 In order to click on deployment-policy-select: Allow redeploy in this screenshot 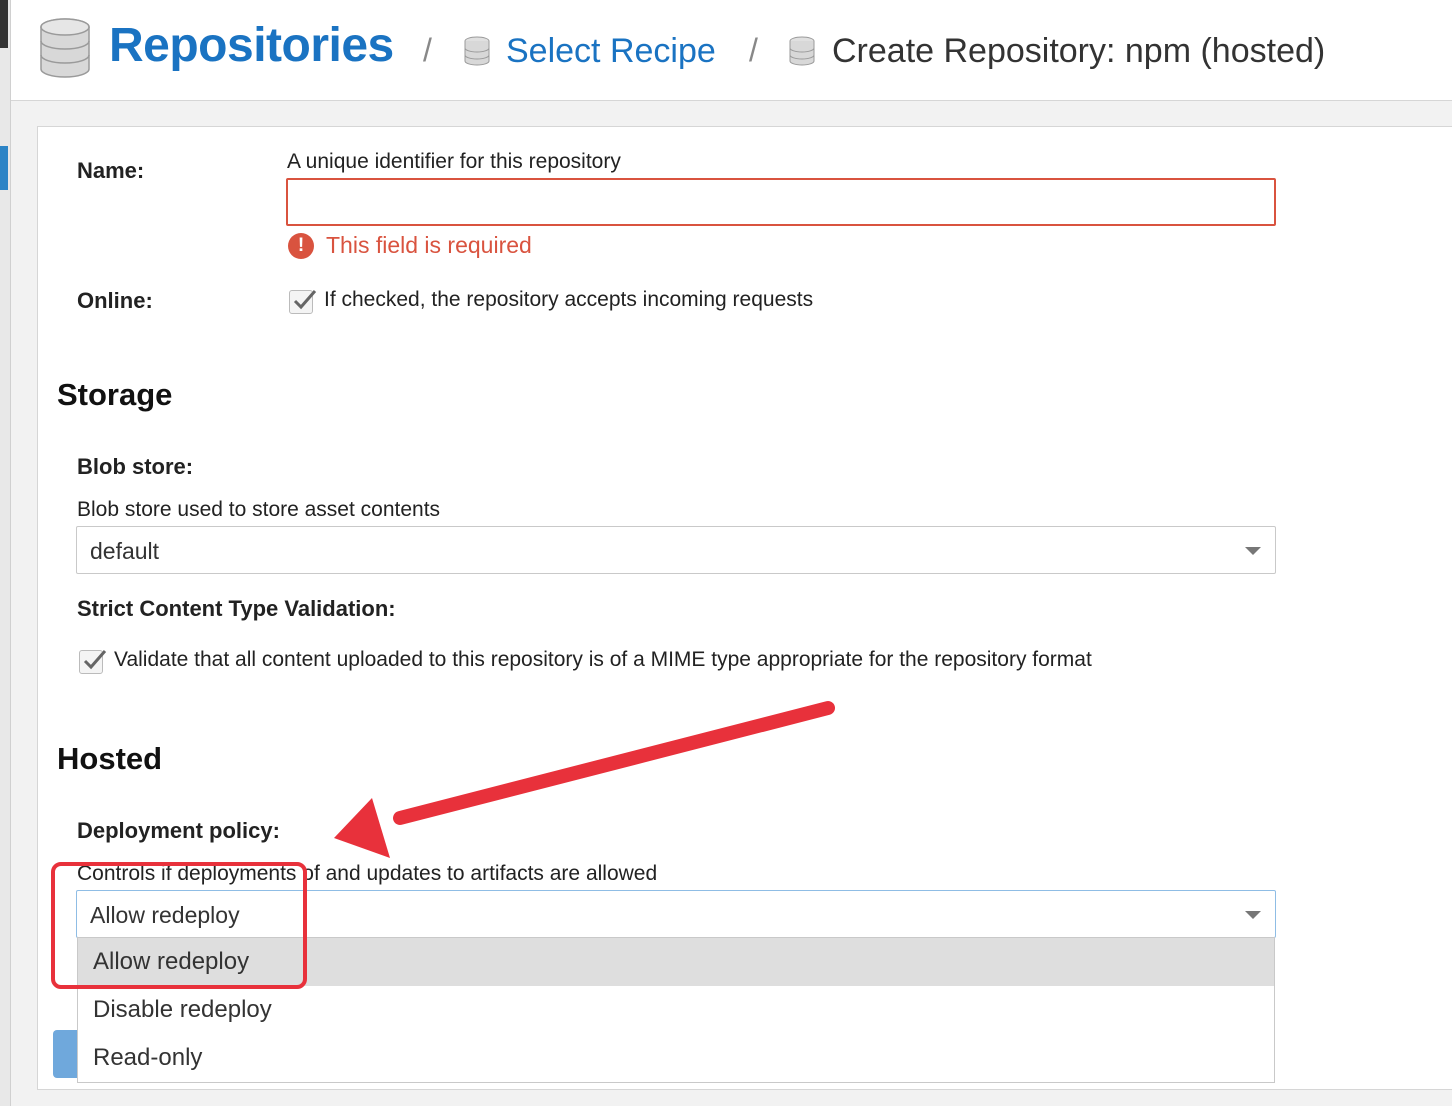, I will do `click(676, 914)`.